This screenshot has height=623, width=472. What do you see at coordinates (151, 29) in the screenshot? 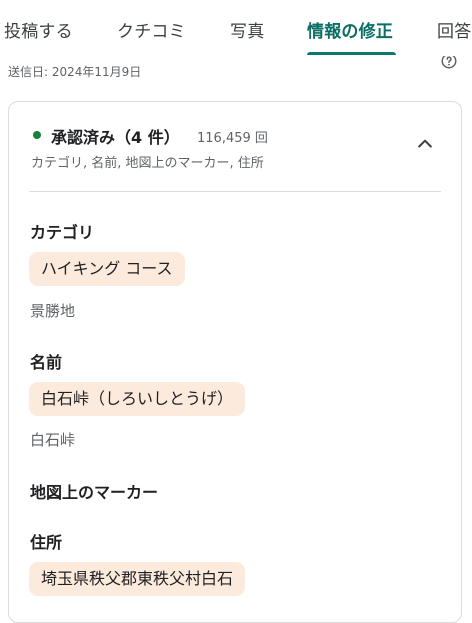
I see `tab-reviews: クチコミ` at bounding box center [151, 29].